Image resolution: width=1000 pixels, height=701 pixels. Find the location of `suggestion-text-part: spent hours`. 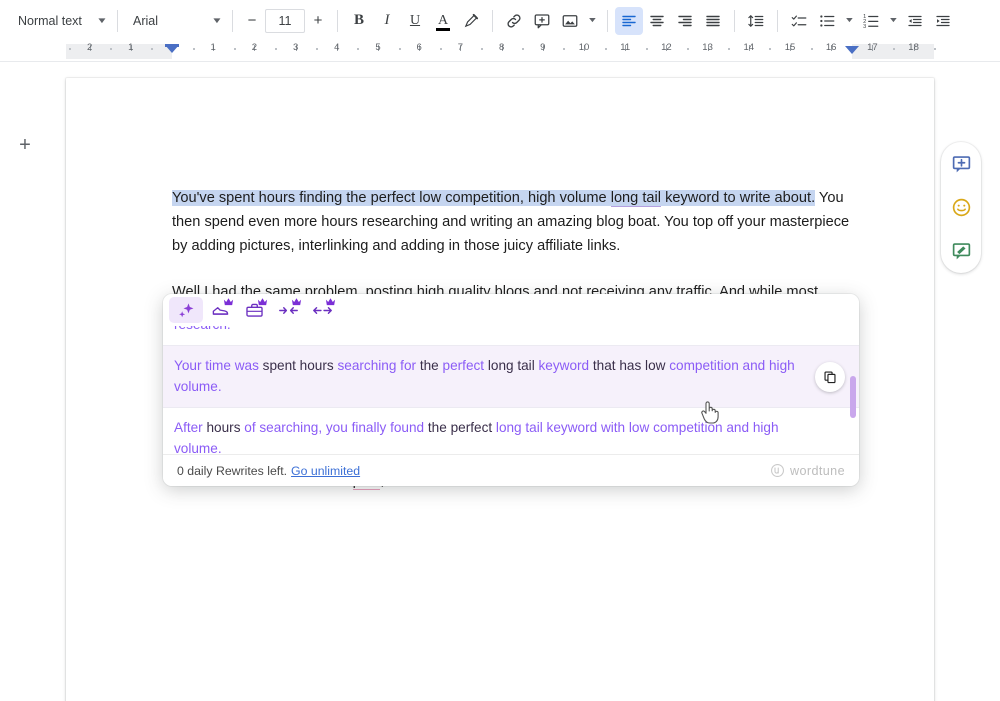

suggestion-text-part: spent hours is located at coordinates (300, 365).